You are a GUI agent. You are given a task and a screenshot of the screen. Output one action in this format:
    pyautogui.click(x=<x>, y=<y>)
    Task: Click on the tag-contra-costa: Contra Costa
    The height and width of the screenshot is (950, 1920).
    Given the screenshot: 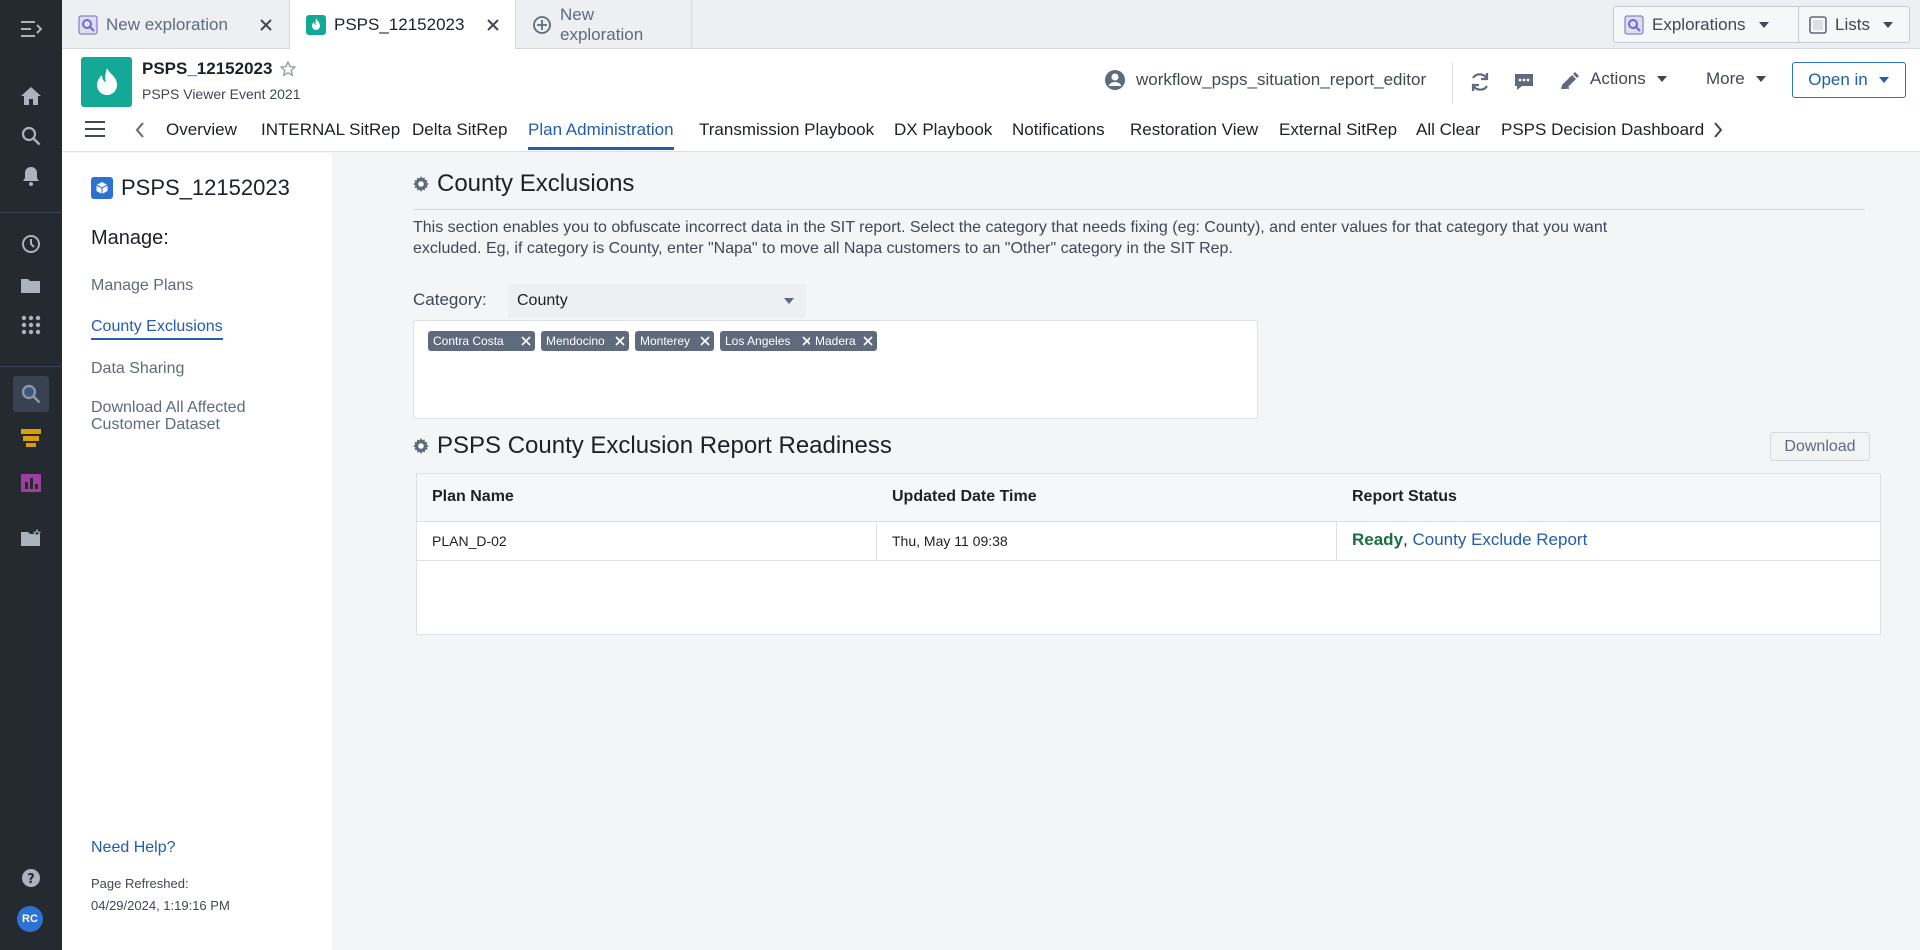 What is the action you would take?
    pyautogui.click(x=481, y=341)
    